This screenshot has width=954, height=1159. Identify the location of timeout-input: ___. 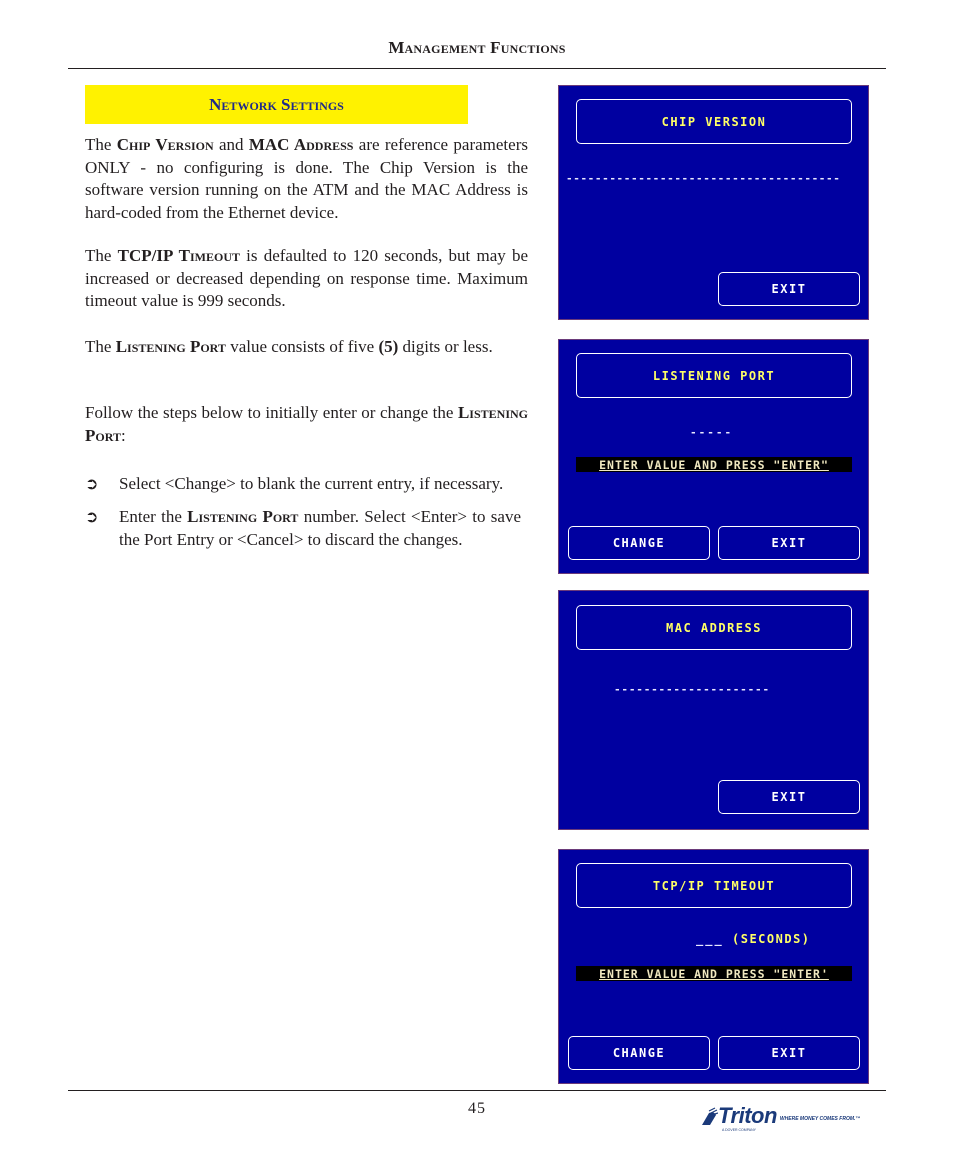
(710, 939).